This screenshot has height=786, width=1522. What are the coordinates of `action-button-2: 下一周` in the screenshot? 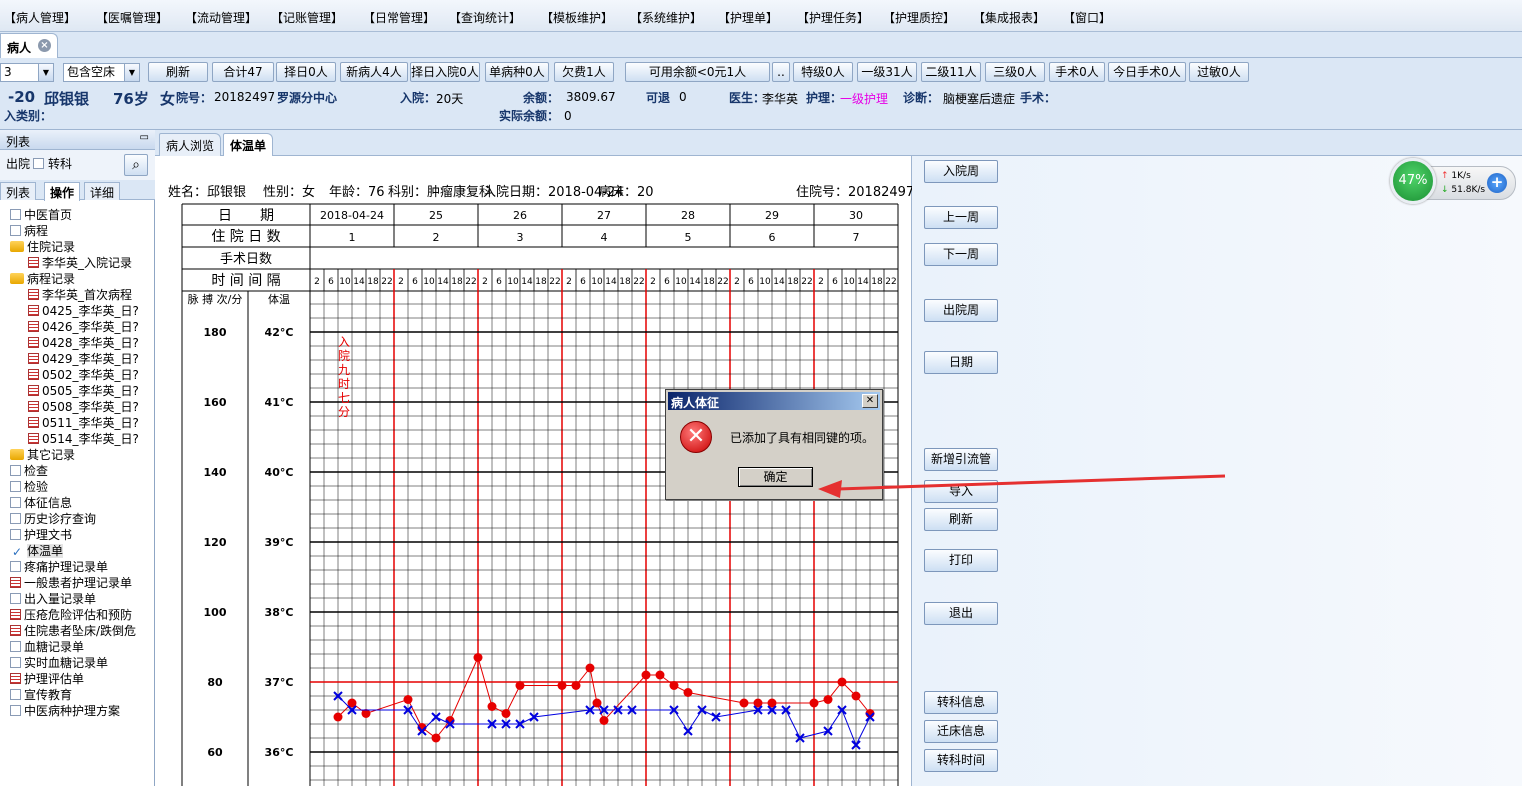 It's located at (961, 254).